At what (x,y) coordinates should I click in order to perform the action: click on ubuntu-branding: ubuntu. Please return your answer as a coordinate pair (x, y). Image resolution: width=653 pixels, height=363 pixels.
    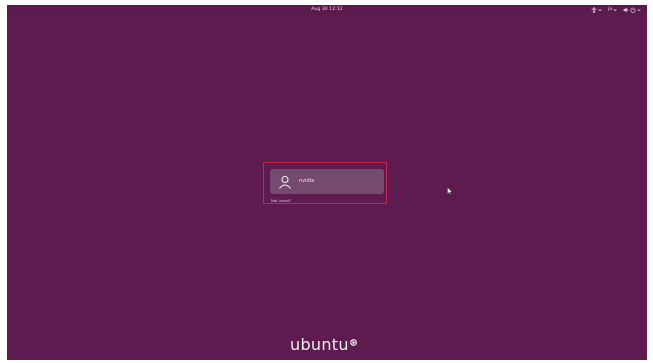
    Looking at the image, I should click on (323, 345).